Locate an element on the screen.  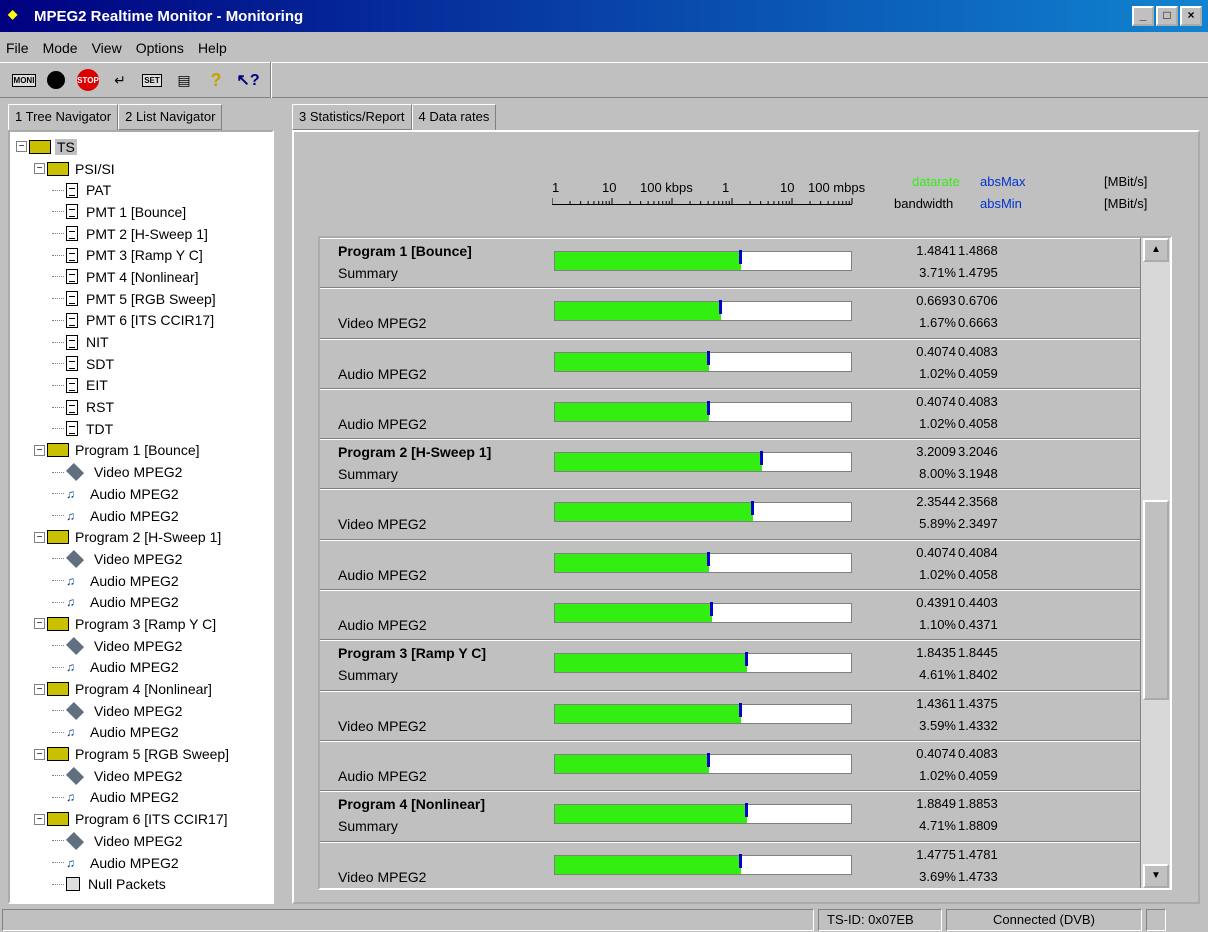
scroll-thumb is located at coordinates (1156, 600).